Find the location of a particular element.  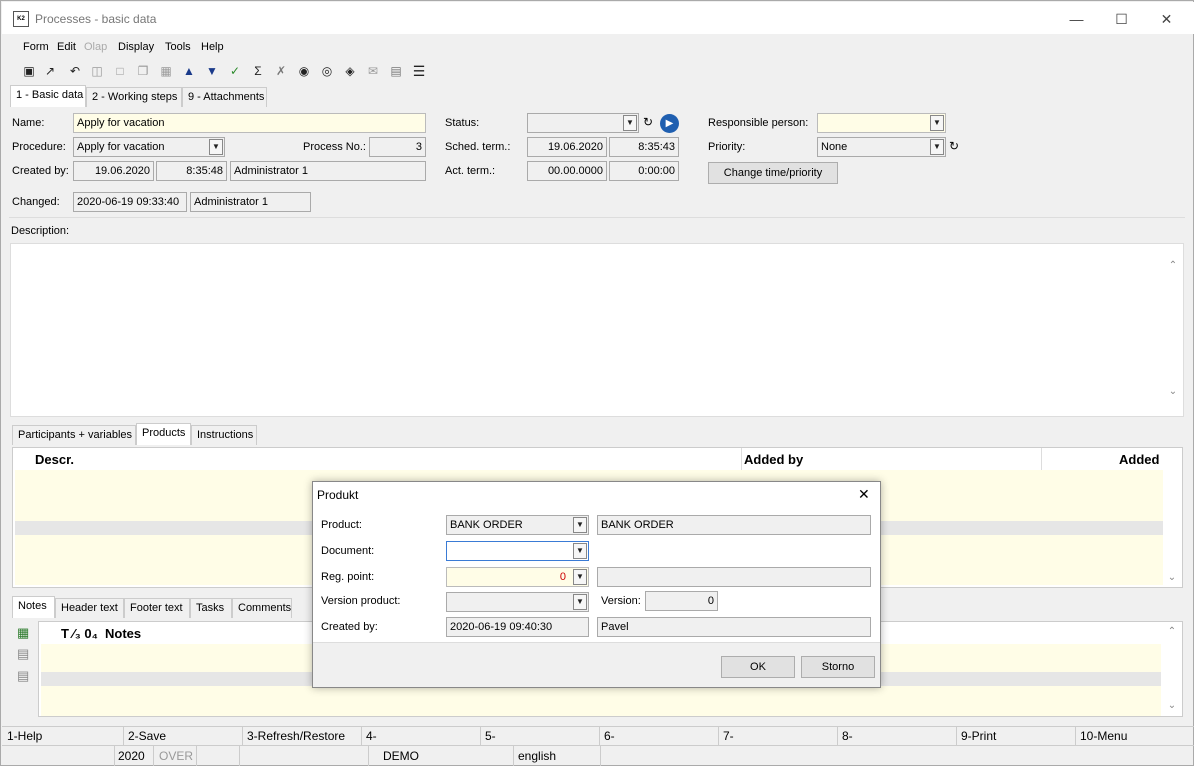

act-date-field: 00.00.0000 is located at coordinates (567, 171).